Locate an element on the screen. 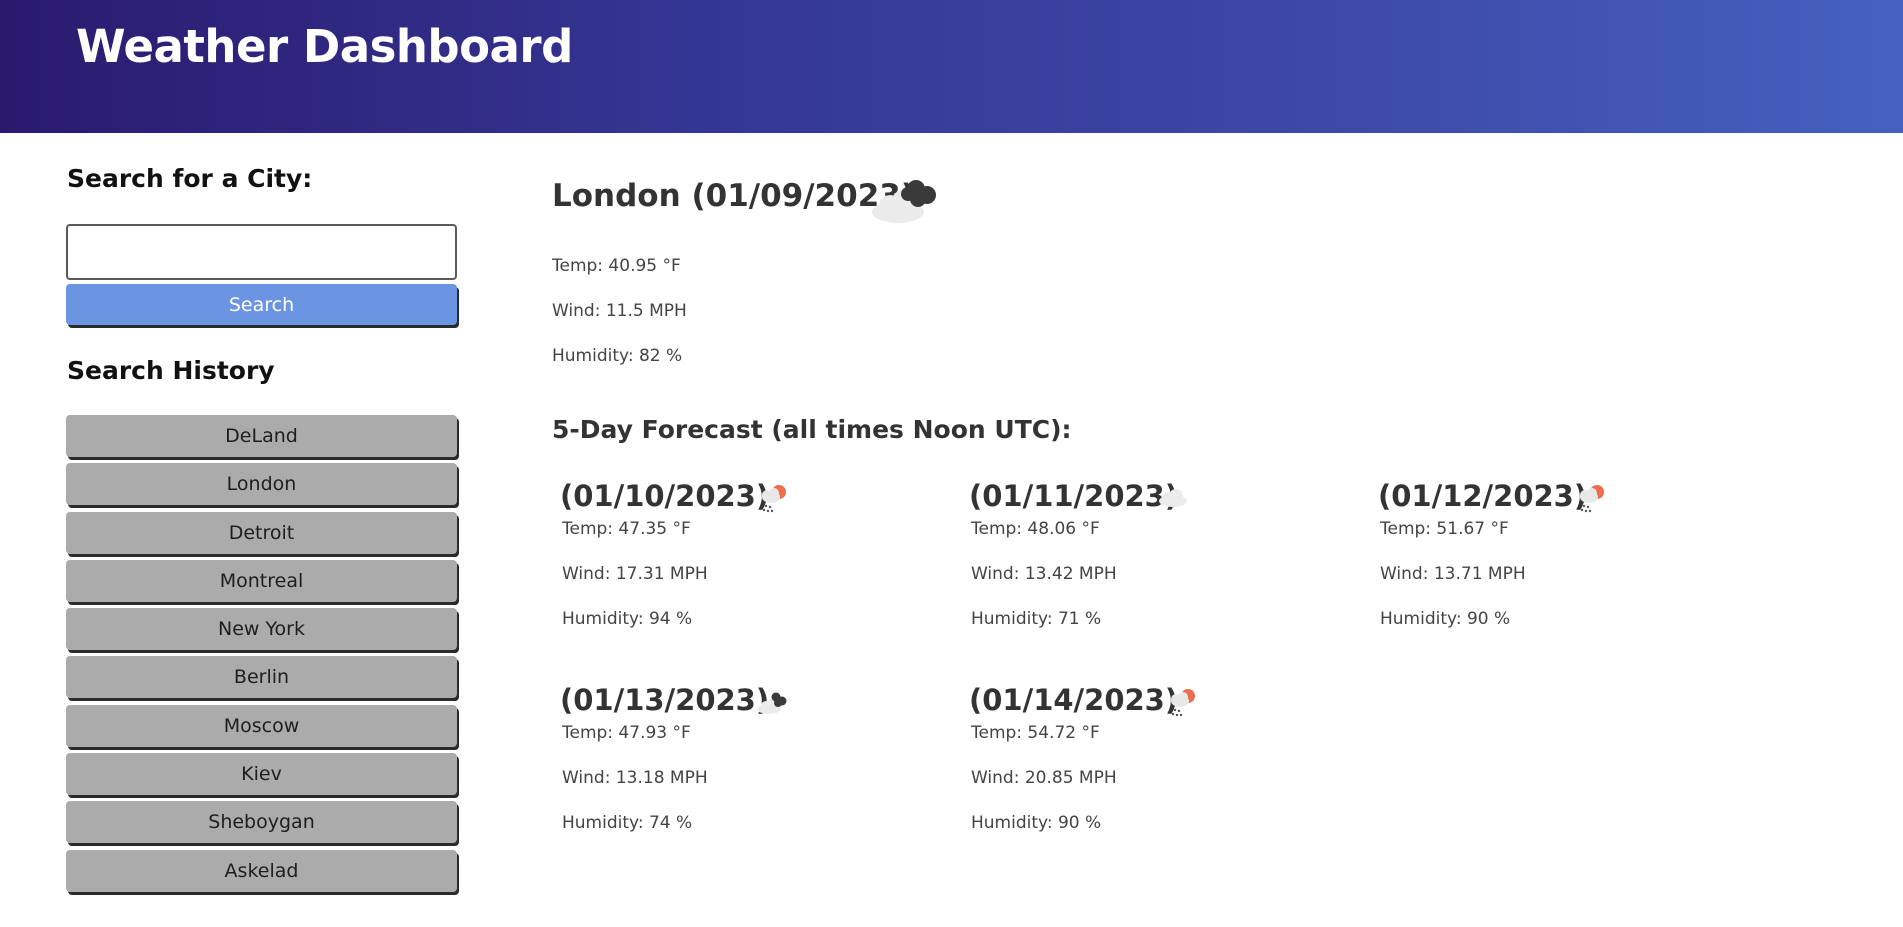 Image resolution: width=1903 pixels, height=927 pixels. history-button: New York is located at coordinates (261, 629).